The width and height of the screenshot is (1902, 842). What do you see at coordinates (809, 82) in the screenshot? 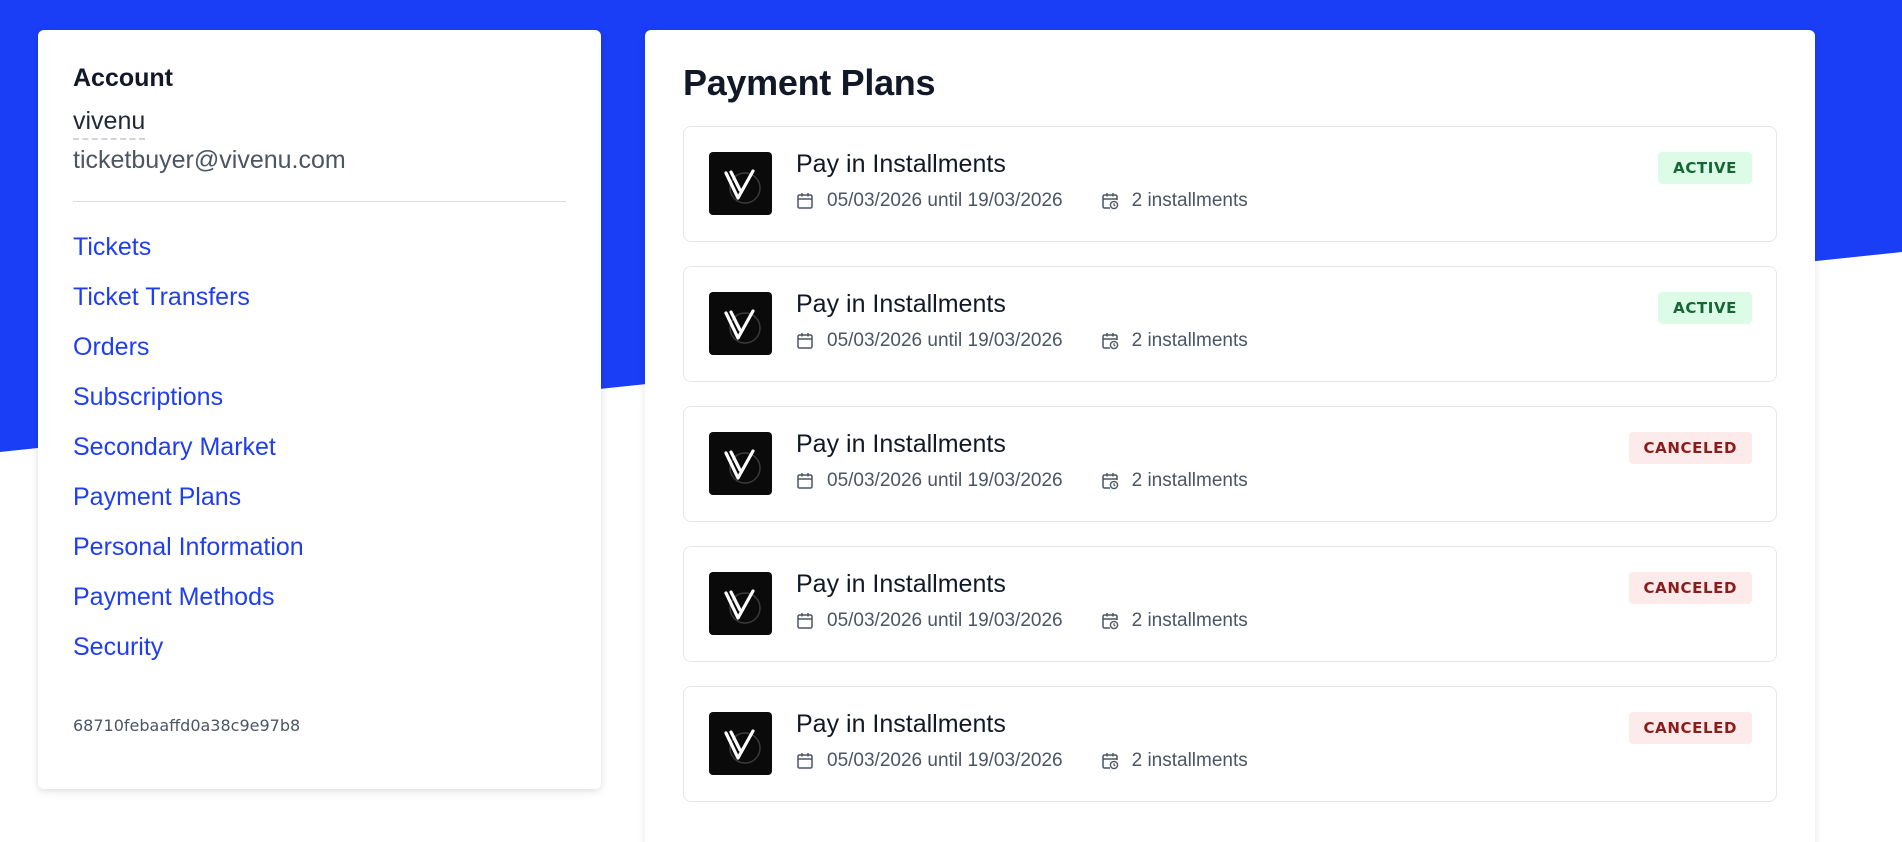
I see `page-title: Payment Plans` at bounding box center [809, 82].